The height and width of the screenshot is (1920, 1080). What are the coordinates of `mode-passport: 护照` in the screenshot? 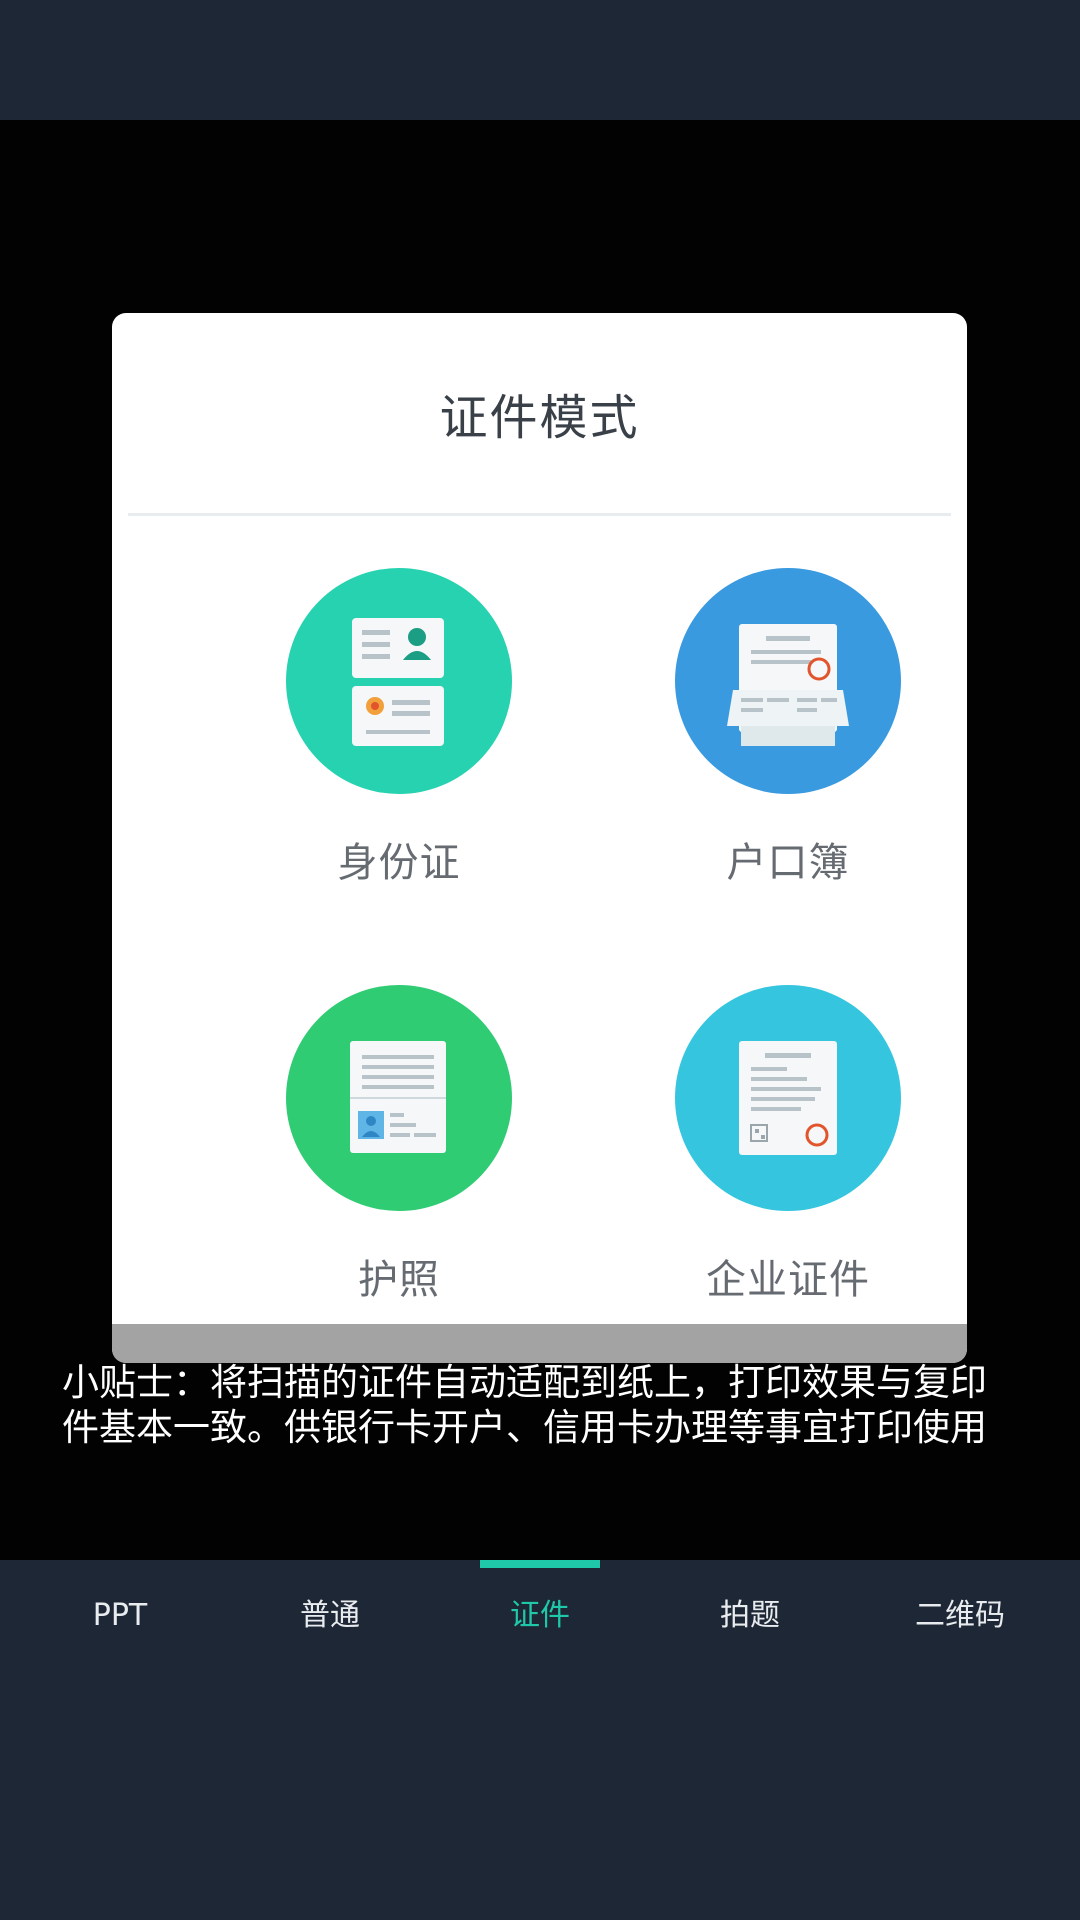 It's located at (399, 1155).